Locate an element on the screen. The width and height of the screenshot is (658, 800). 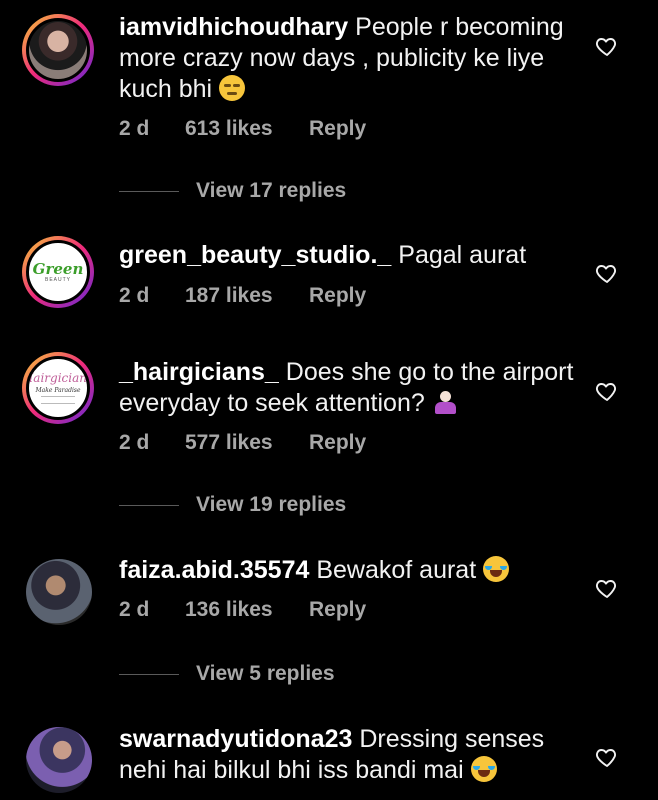
comment-likes: 136 likes is located at coordinates (229, 610).